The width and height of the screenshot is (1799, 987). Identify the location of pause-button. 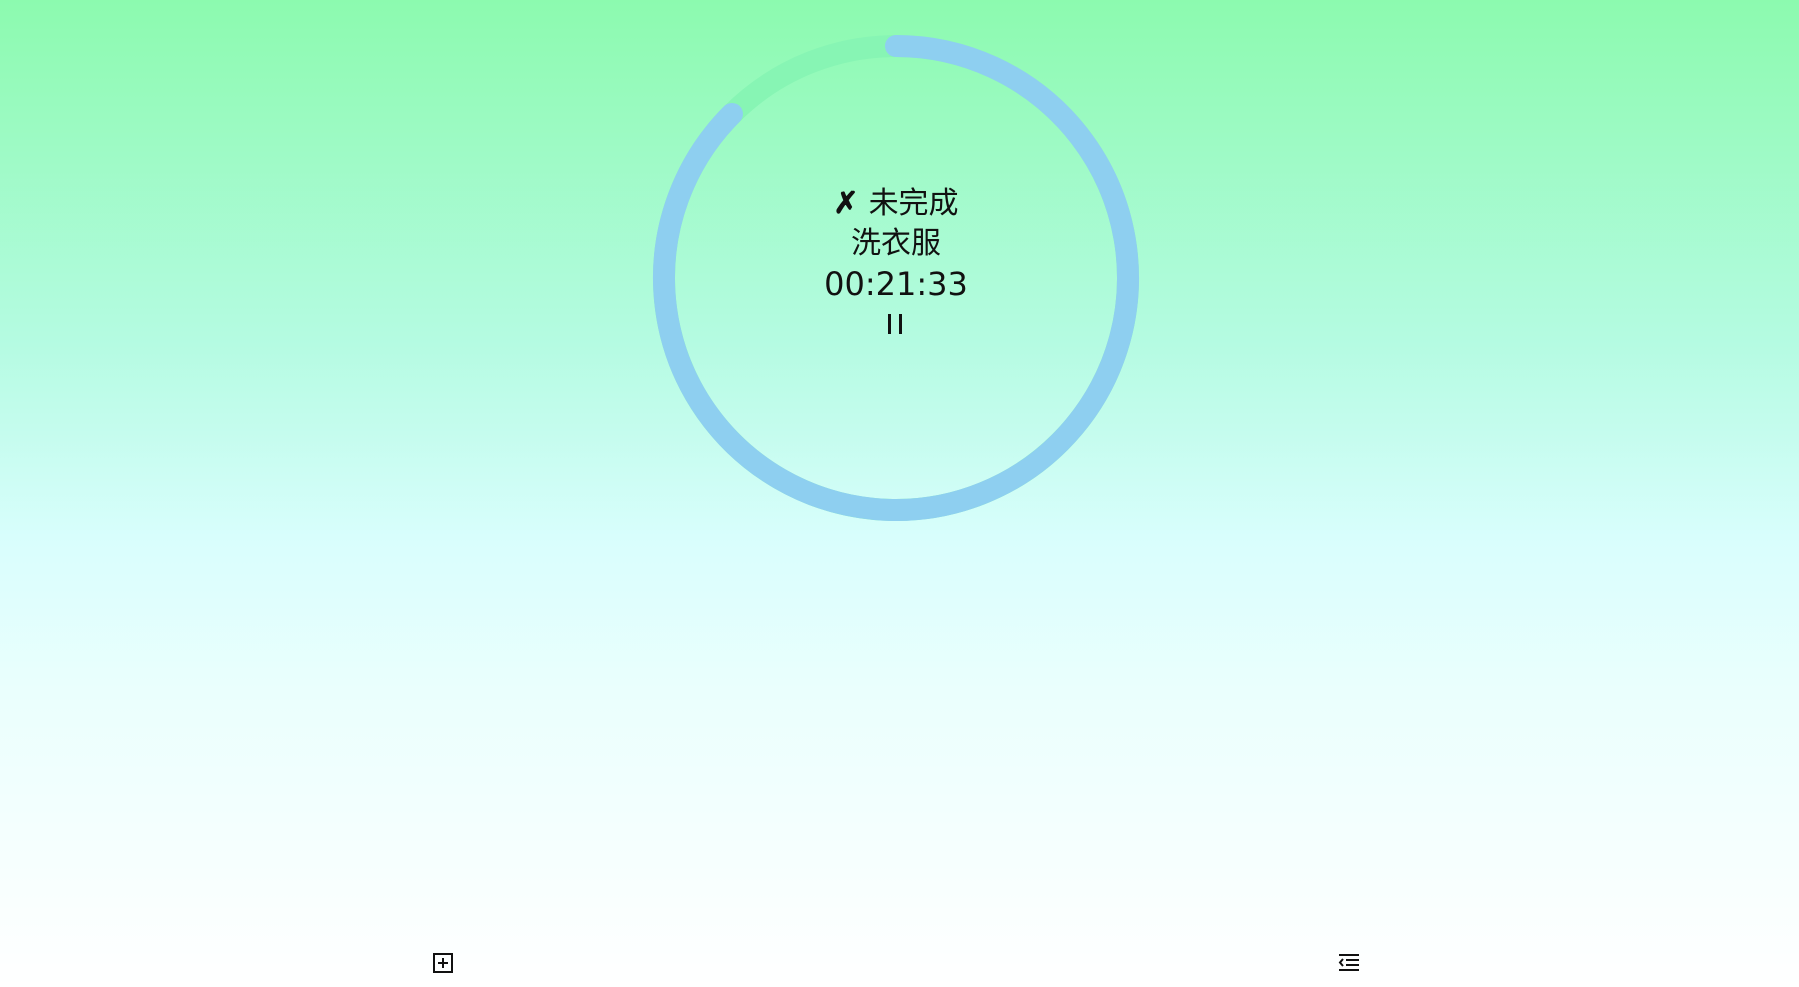
(896, 324).